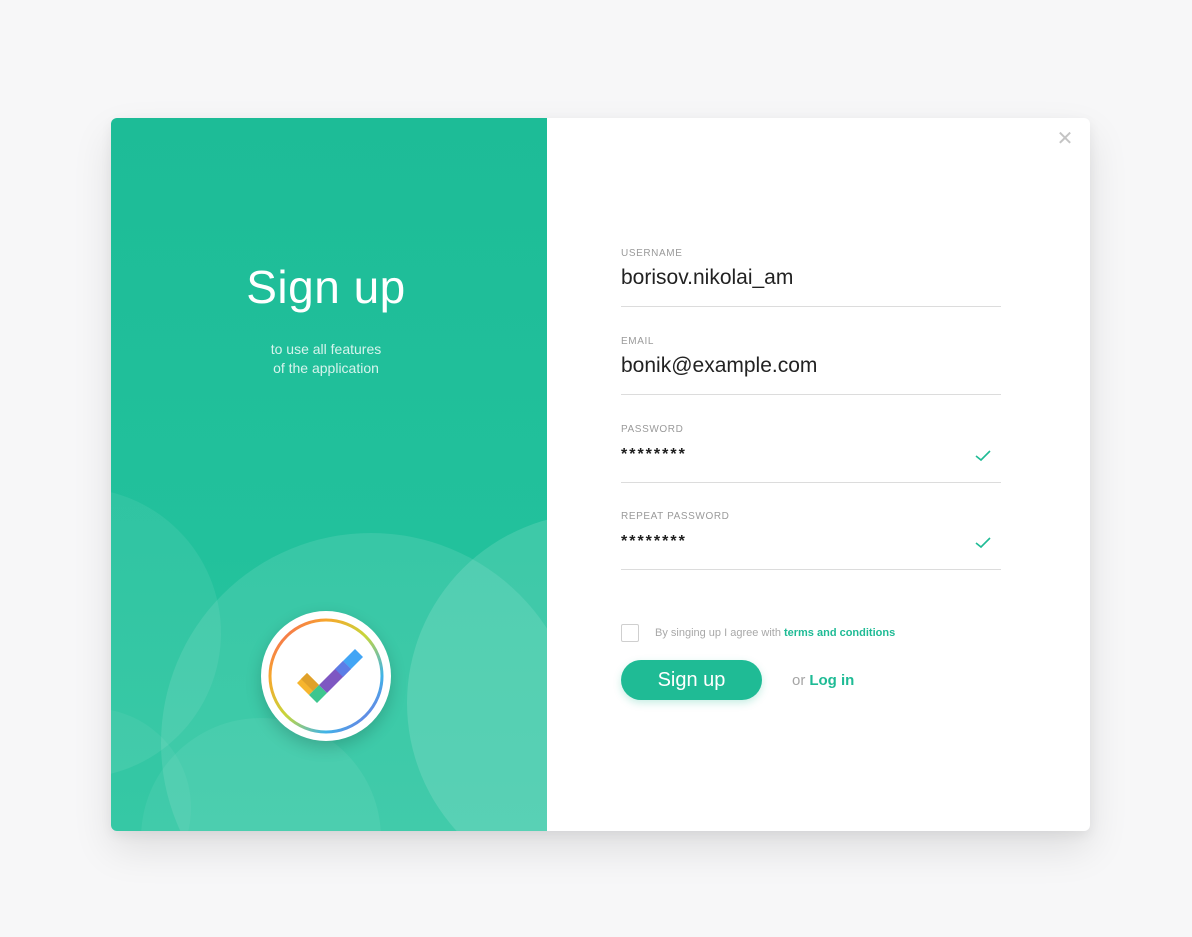 The height and width of the screenshot is (937, 1192). I want to click on password-label: PASSWORD, so click(652, 429).